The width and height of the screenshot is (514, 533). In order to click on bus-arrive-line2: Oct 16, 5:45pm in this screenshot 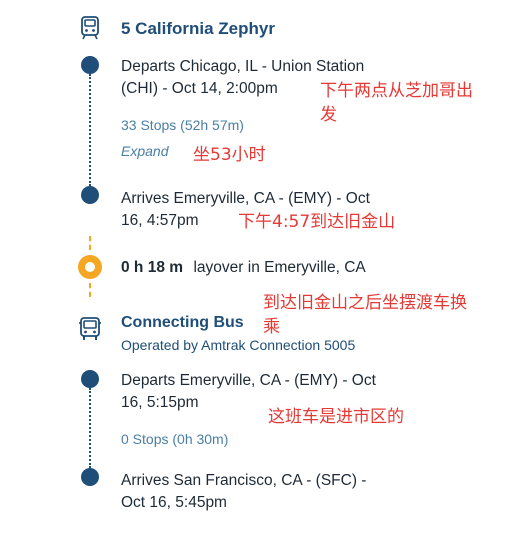, I will do `click(174, 502)`.